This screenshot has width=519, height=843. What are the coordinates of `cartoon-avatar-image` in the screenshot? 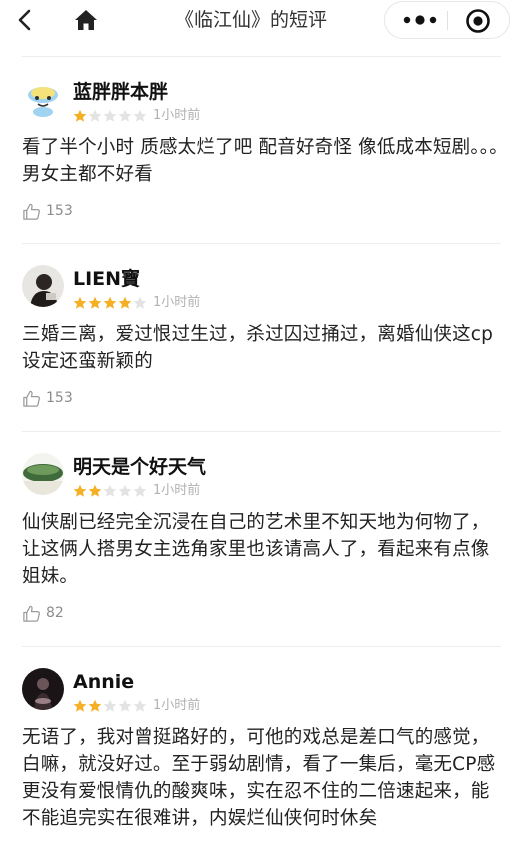 It's located at (43, 99).